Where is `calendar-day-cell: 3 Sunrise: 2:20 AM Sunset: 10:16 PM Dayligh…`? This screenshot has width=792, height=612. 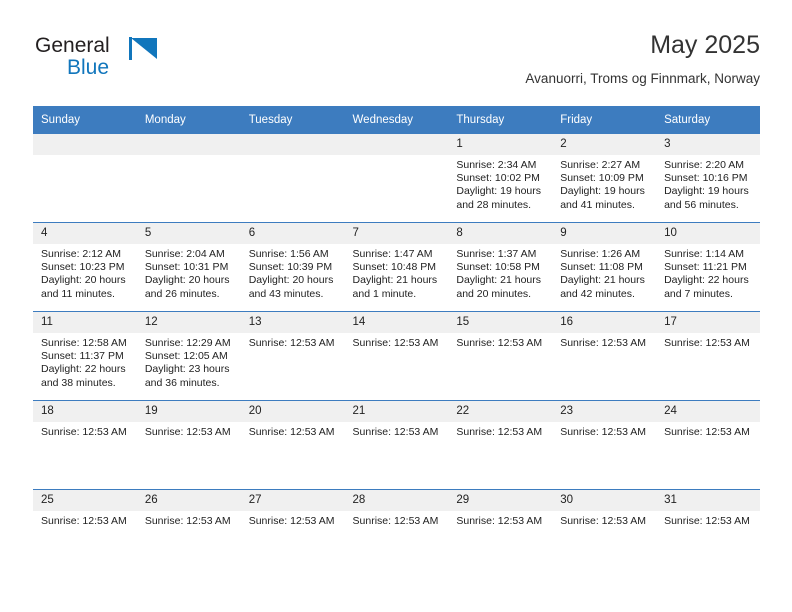 calendar-day-cell: 3 Sunrise: 2:20 AM Sunset: 10:16 PM Dayligh… is located at coordinates (708, 178).